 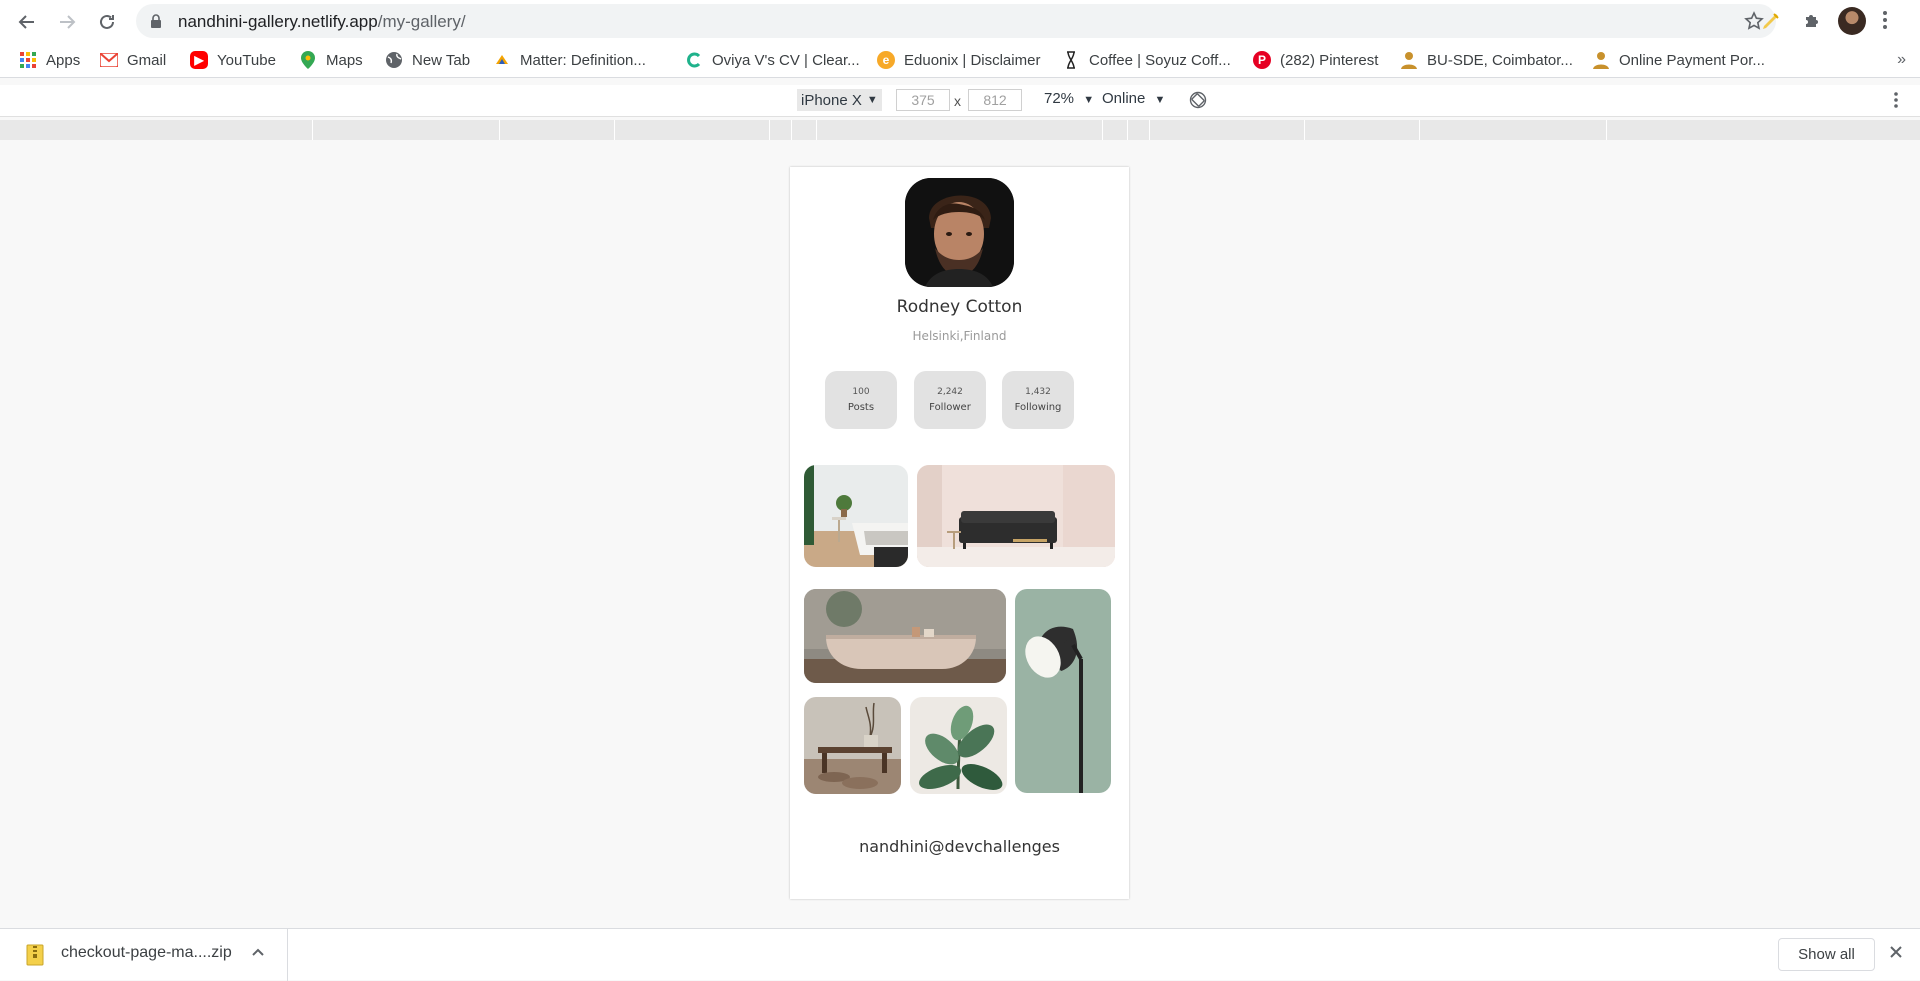 I want to click on stat-label: Follower, so click(x=950, y=407).